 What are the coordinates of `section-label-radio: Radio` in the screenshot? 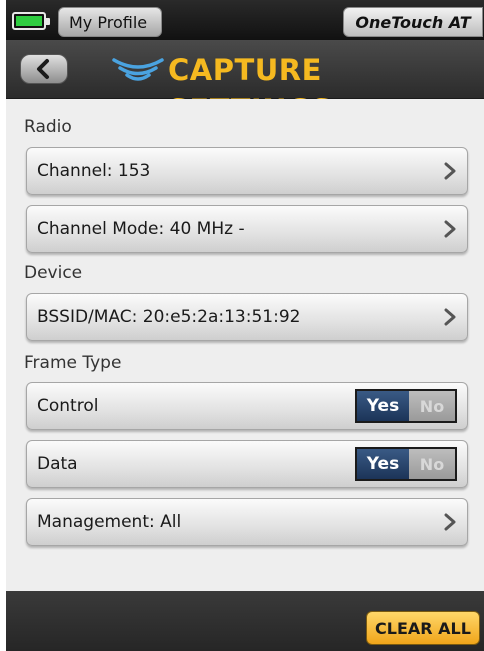 It's located at (48, 127).